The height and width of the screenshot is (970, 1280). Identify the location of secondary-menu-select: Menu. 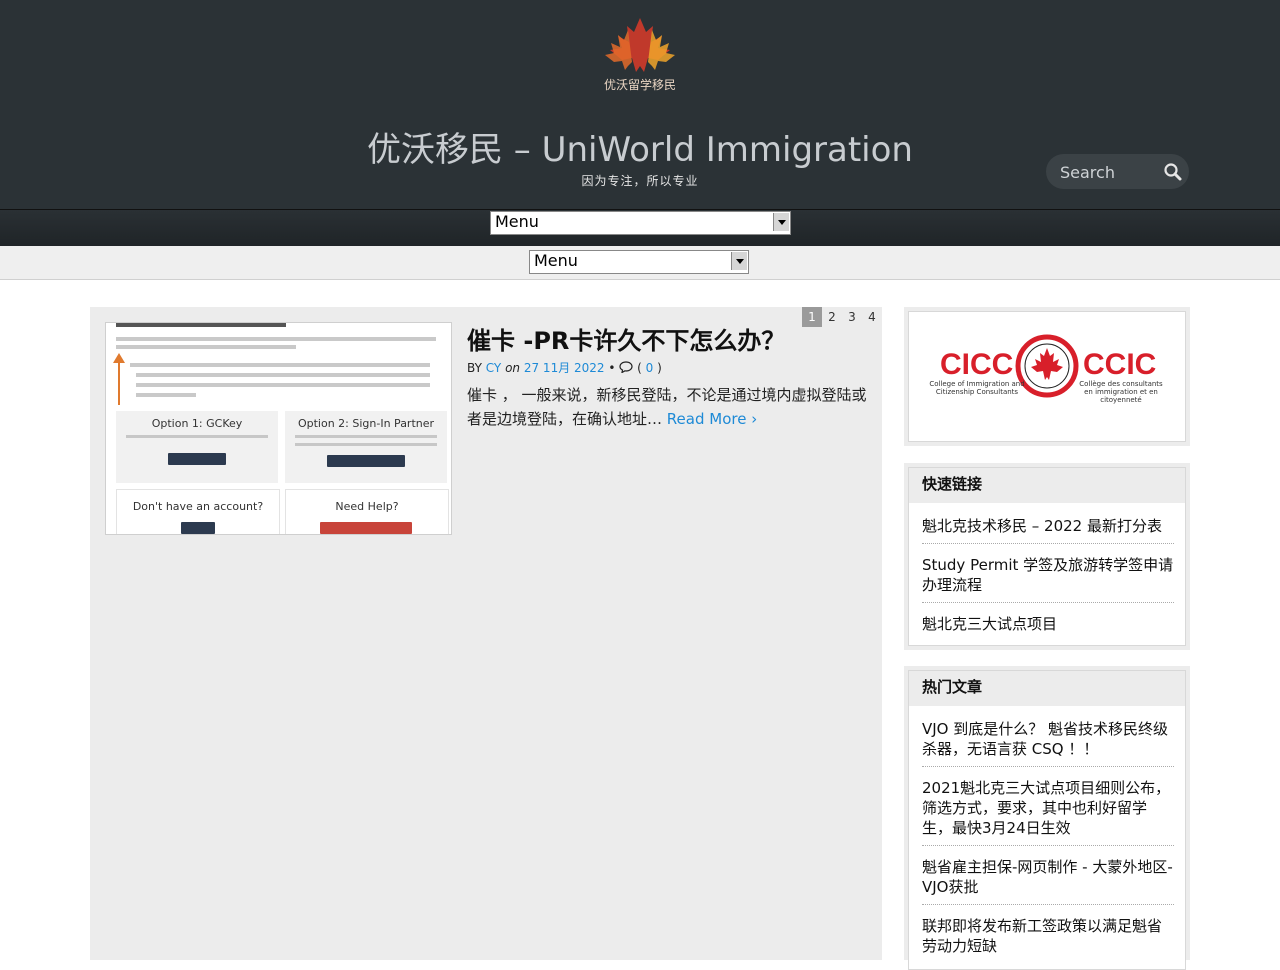
(639, 262).